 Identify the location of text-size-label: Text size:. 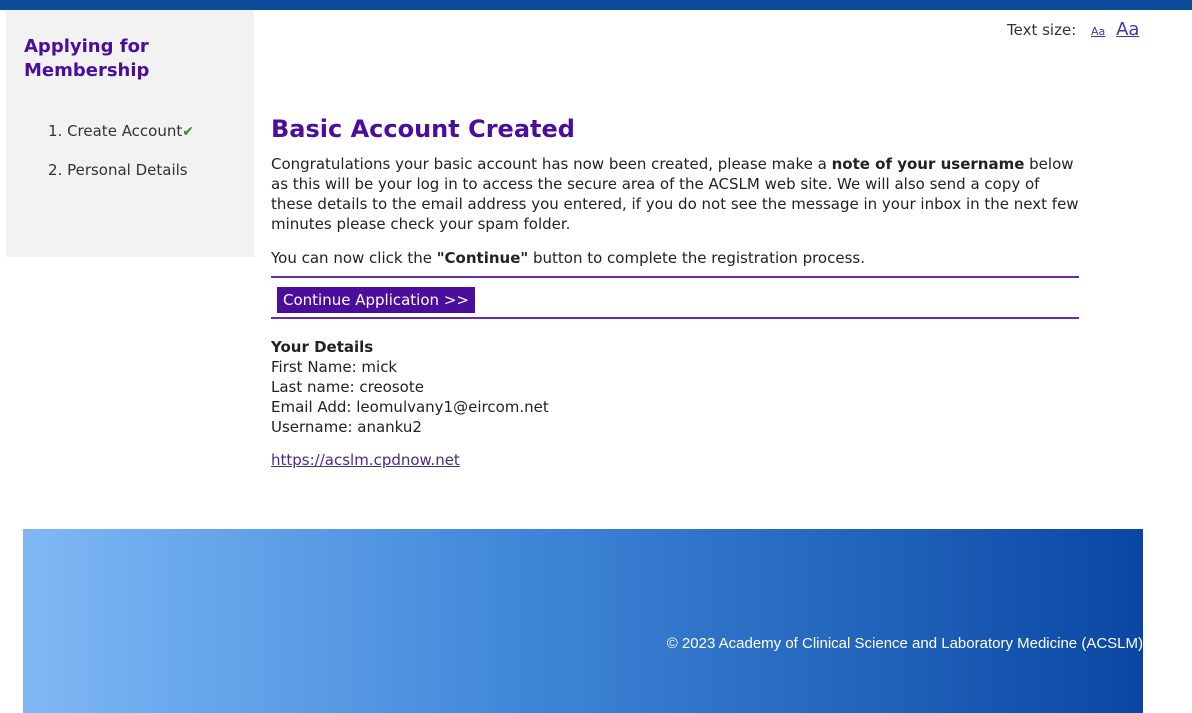
(1042, 30).